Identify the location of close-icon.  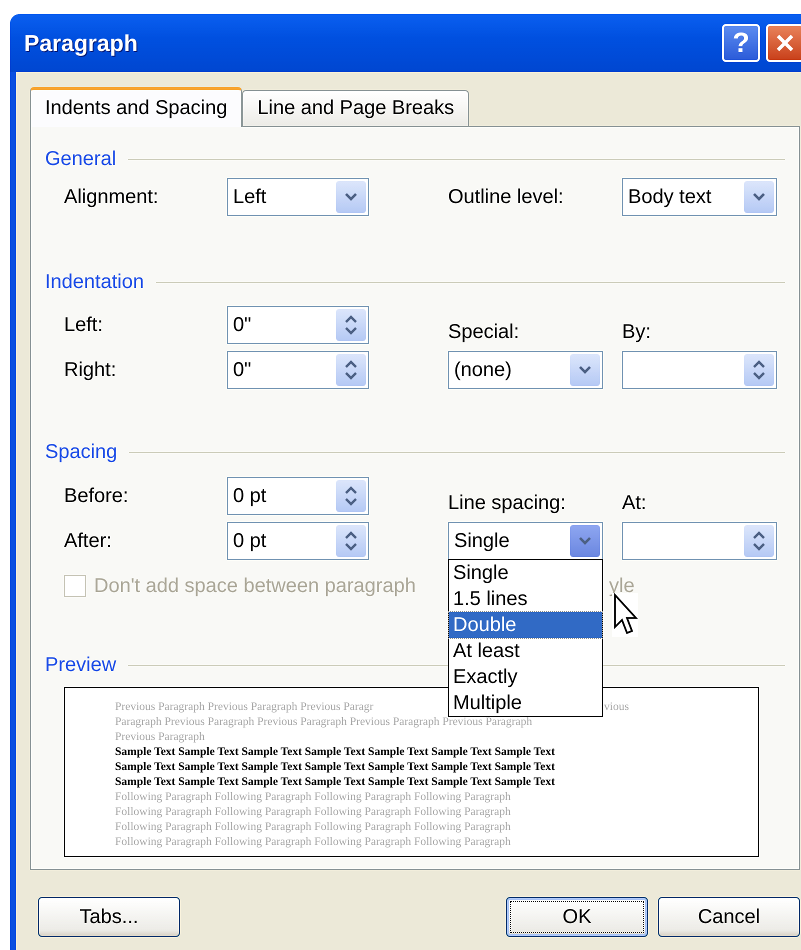
(785, 43).